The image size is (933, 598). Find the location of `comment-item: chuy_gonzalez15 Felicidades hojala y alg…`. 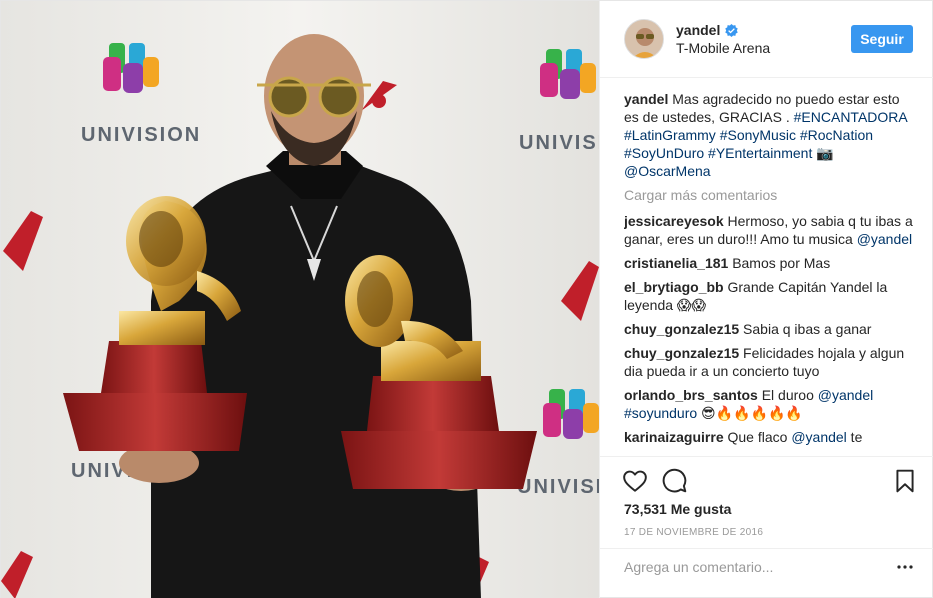

comment-item: chuy_gonzalez15 Felicidades hojala y alg… is located at coordinates (769, 362).